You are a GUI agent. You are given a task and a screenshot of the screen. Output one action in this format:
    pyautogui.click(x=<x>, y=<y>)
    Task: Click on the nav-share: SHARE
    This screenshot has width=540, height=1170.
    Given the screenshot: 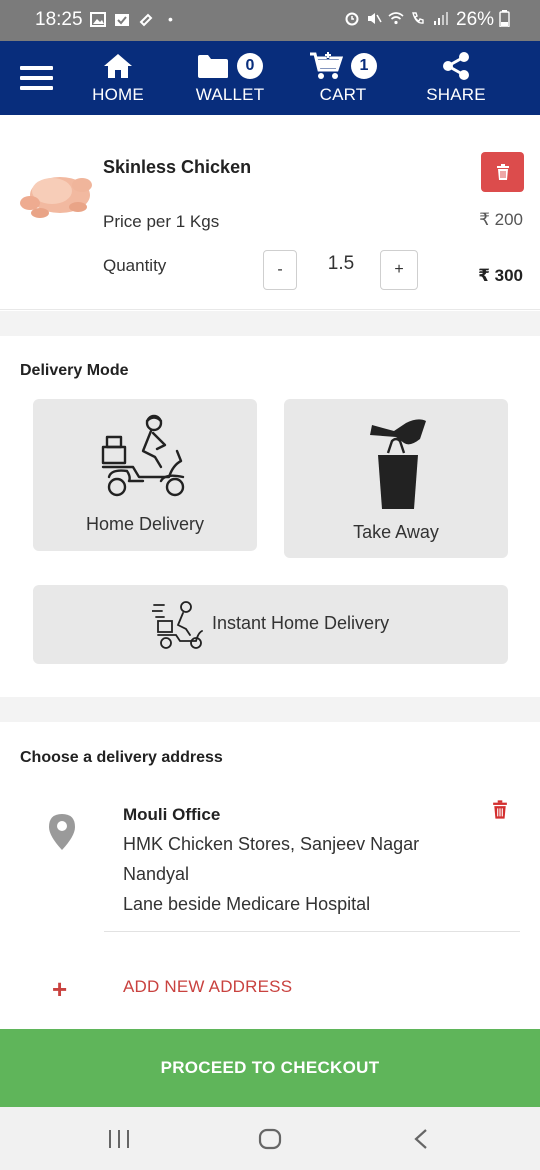 What is the action you would take?
    pyautogui.click(x=456, y=77)
    